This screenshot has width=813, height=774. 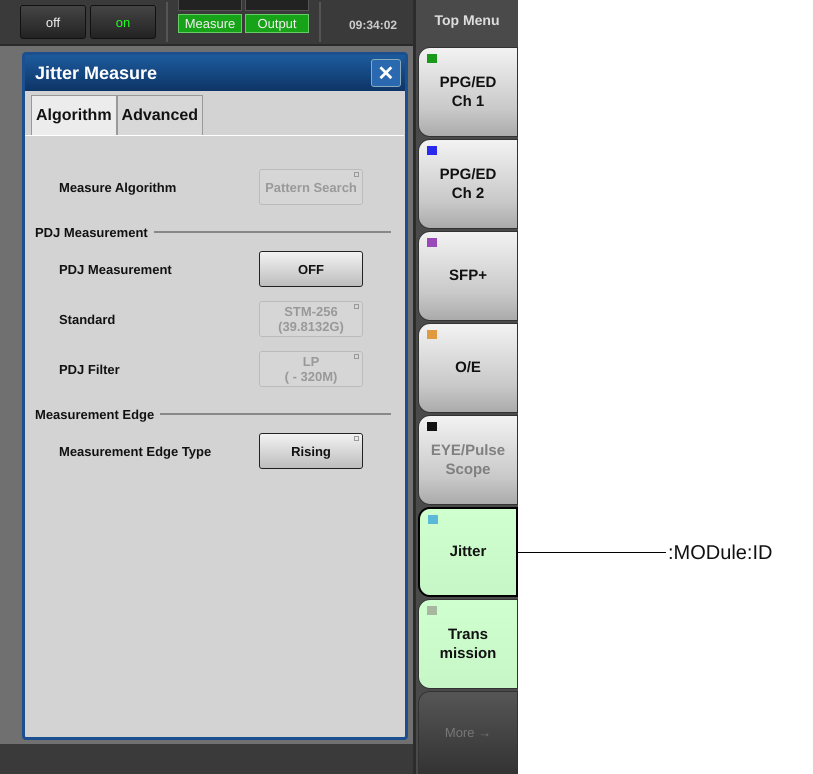 I want to click on toggle-button: on, so click(x=123, y=22).